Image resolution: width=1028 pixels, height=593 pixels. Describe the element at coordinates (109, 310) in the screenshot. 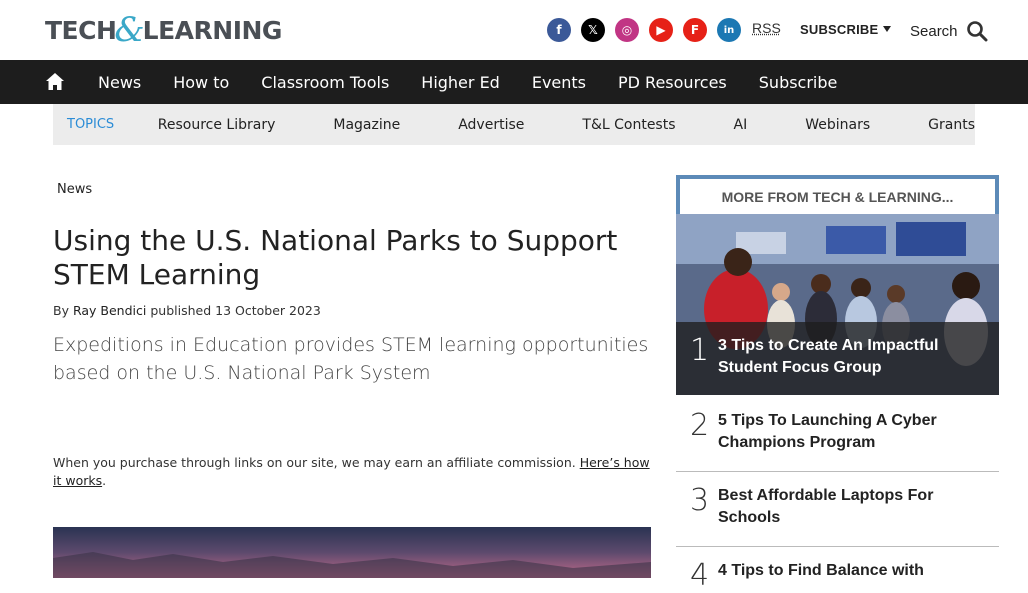

I see `author-link: Ray Bendici` at that location.